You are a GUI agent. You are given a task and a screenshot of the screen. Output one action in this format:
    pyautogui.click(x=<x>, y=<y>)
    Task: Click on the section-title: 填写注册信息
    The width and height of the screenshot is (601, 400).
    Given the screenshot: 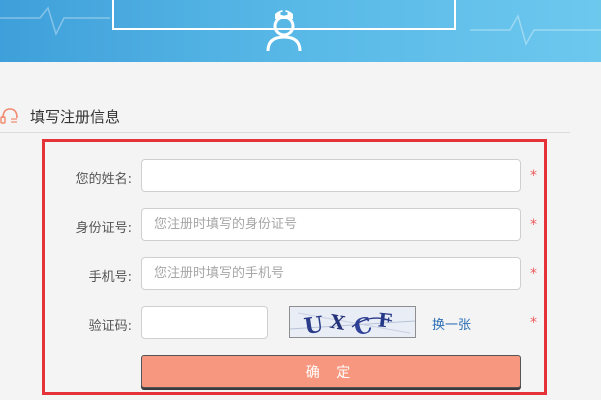 What is the action you would take?
    pyautogui.click(x=75, y=117)
    